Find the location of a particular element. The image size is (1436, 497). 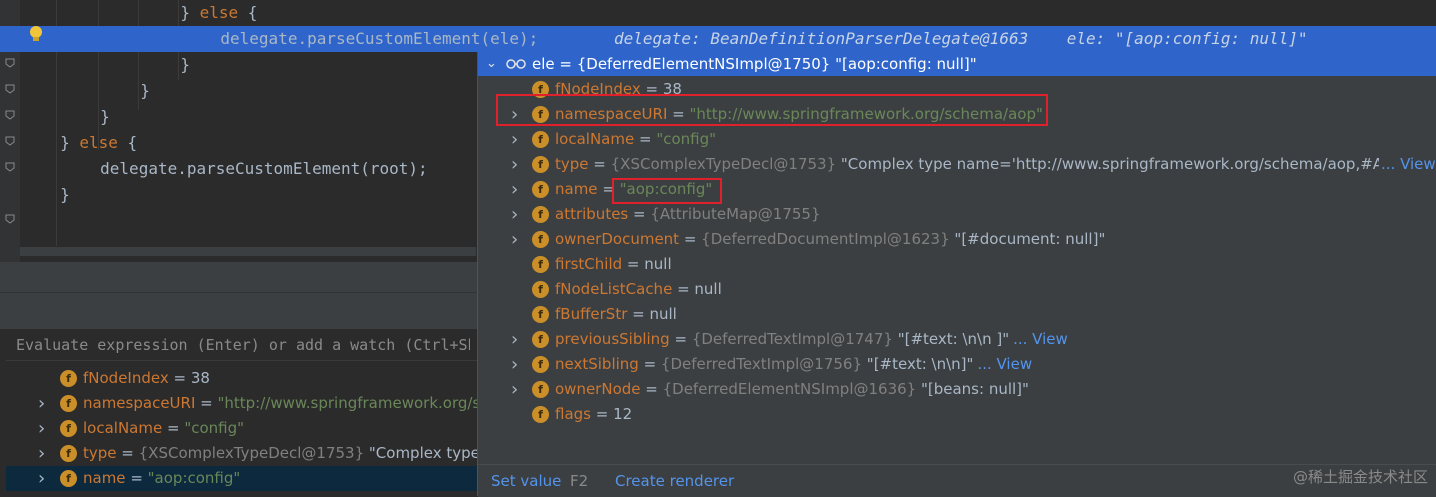

variable-text: localName = "config" is located at coordinates (635, 139).